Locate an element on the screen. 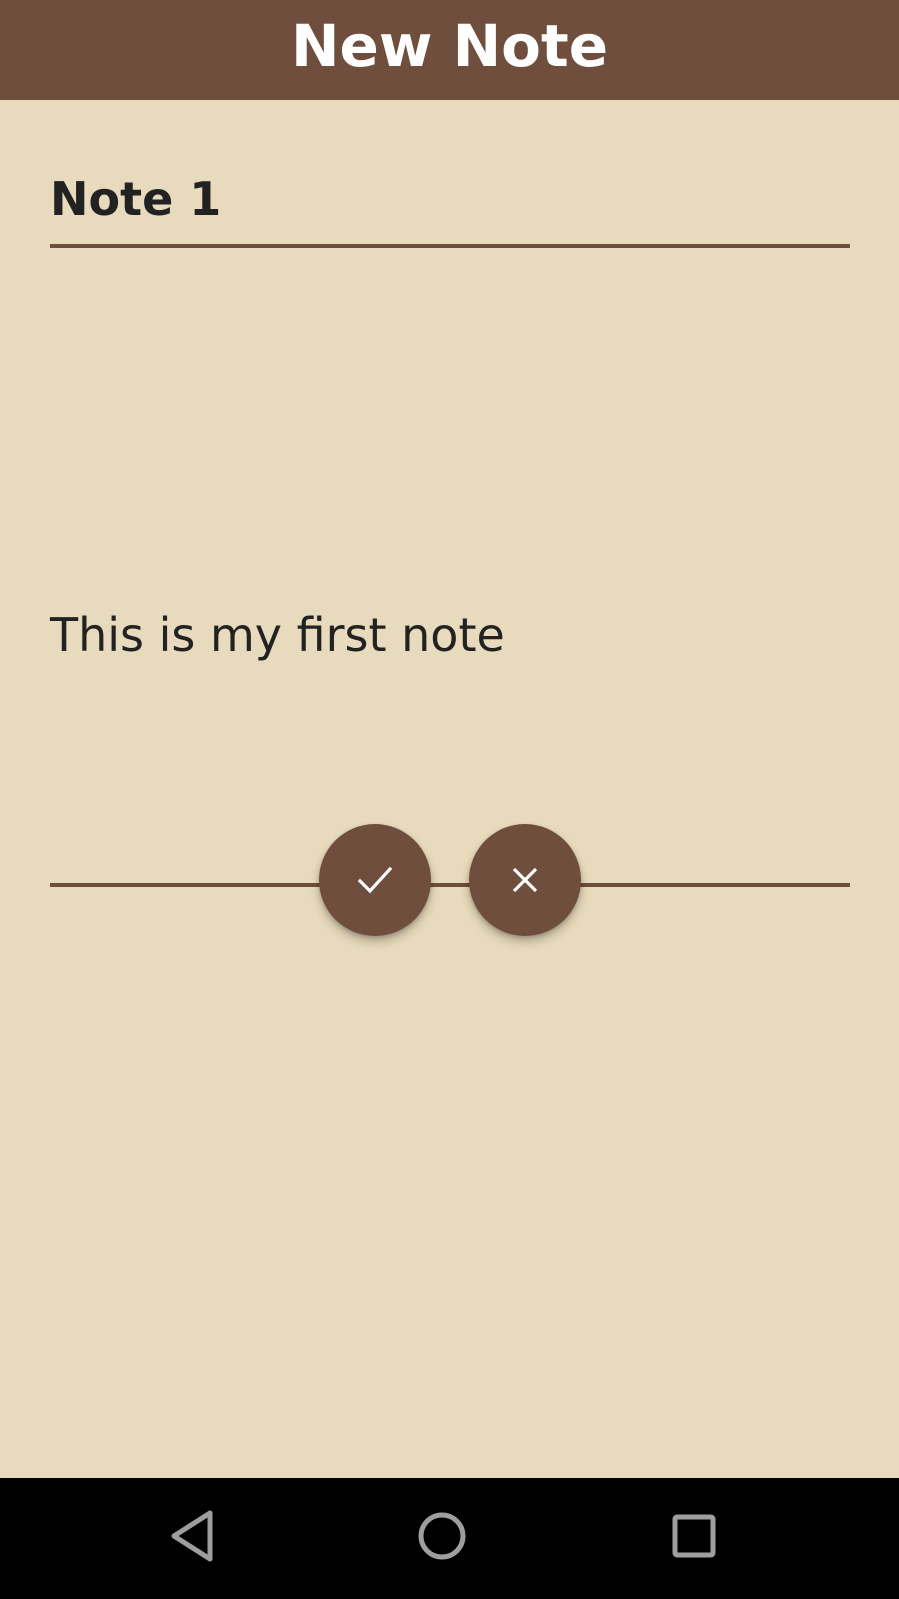  note-title-value: Note 1 is located at coordinates (135, 199).